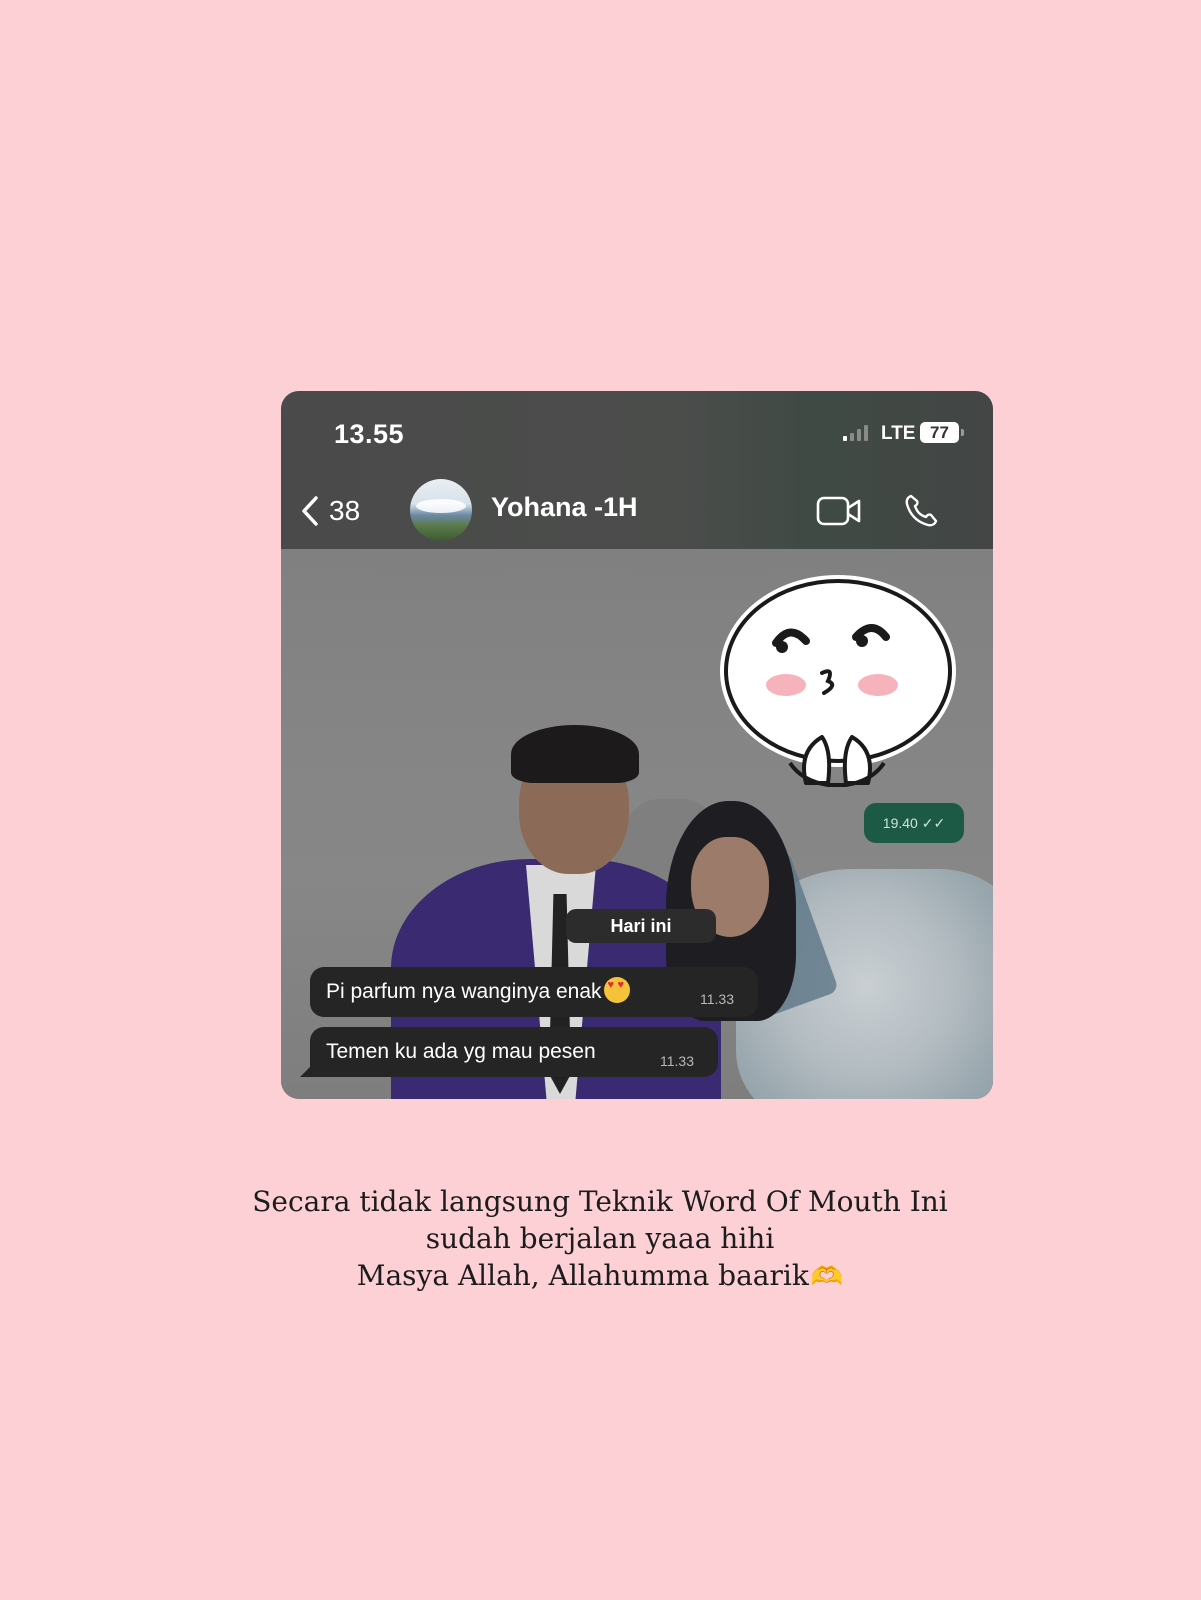 The height and width of the screenshot is (1600, 1201). What do you see at coordinates (564, 507) in the screenshot?
I see `contact-name: Yohana -1H` at bounding box center [564, 507].